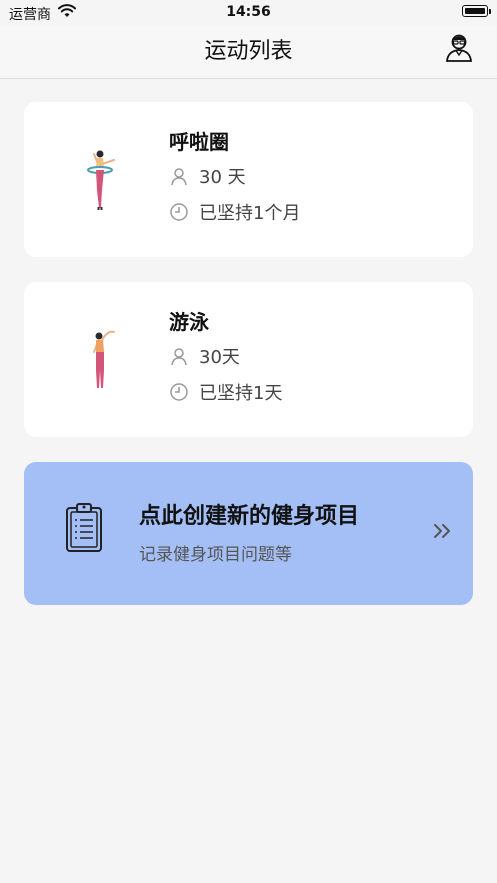  I want to click on people-row: 30 天, so click(207, 176).